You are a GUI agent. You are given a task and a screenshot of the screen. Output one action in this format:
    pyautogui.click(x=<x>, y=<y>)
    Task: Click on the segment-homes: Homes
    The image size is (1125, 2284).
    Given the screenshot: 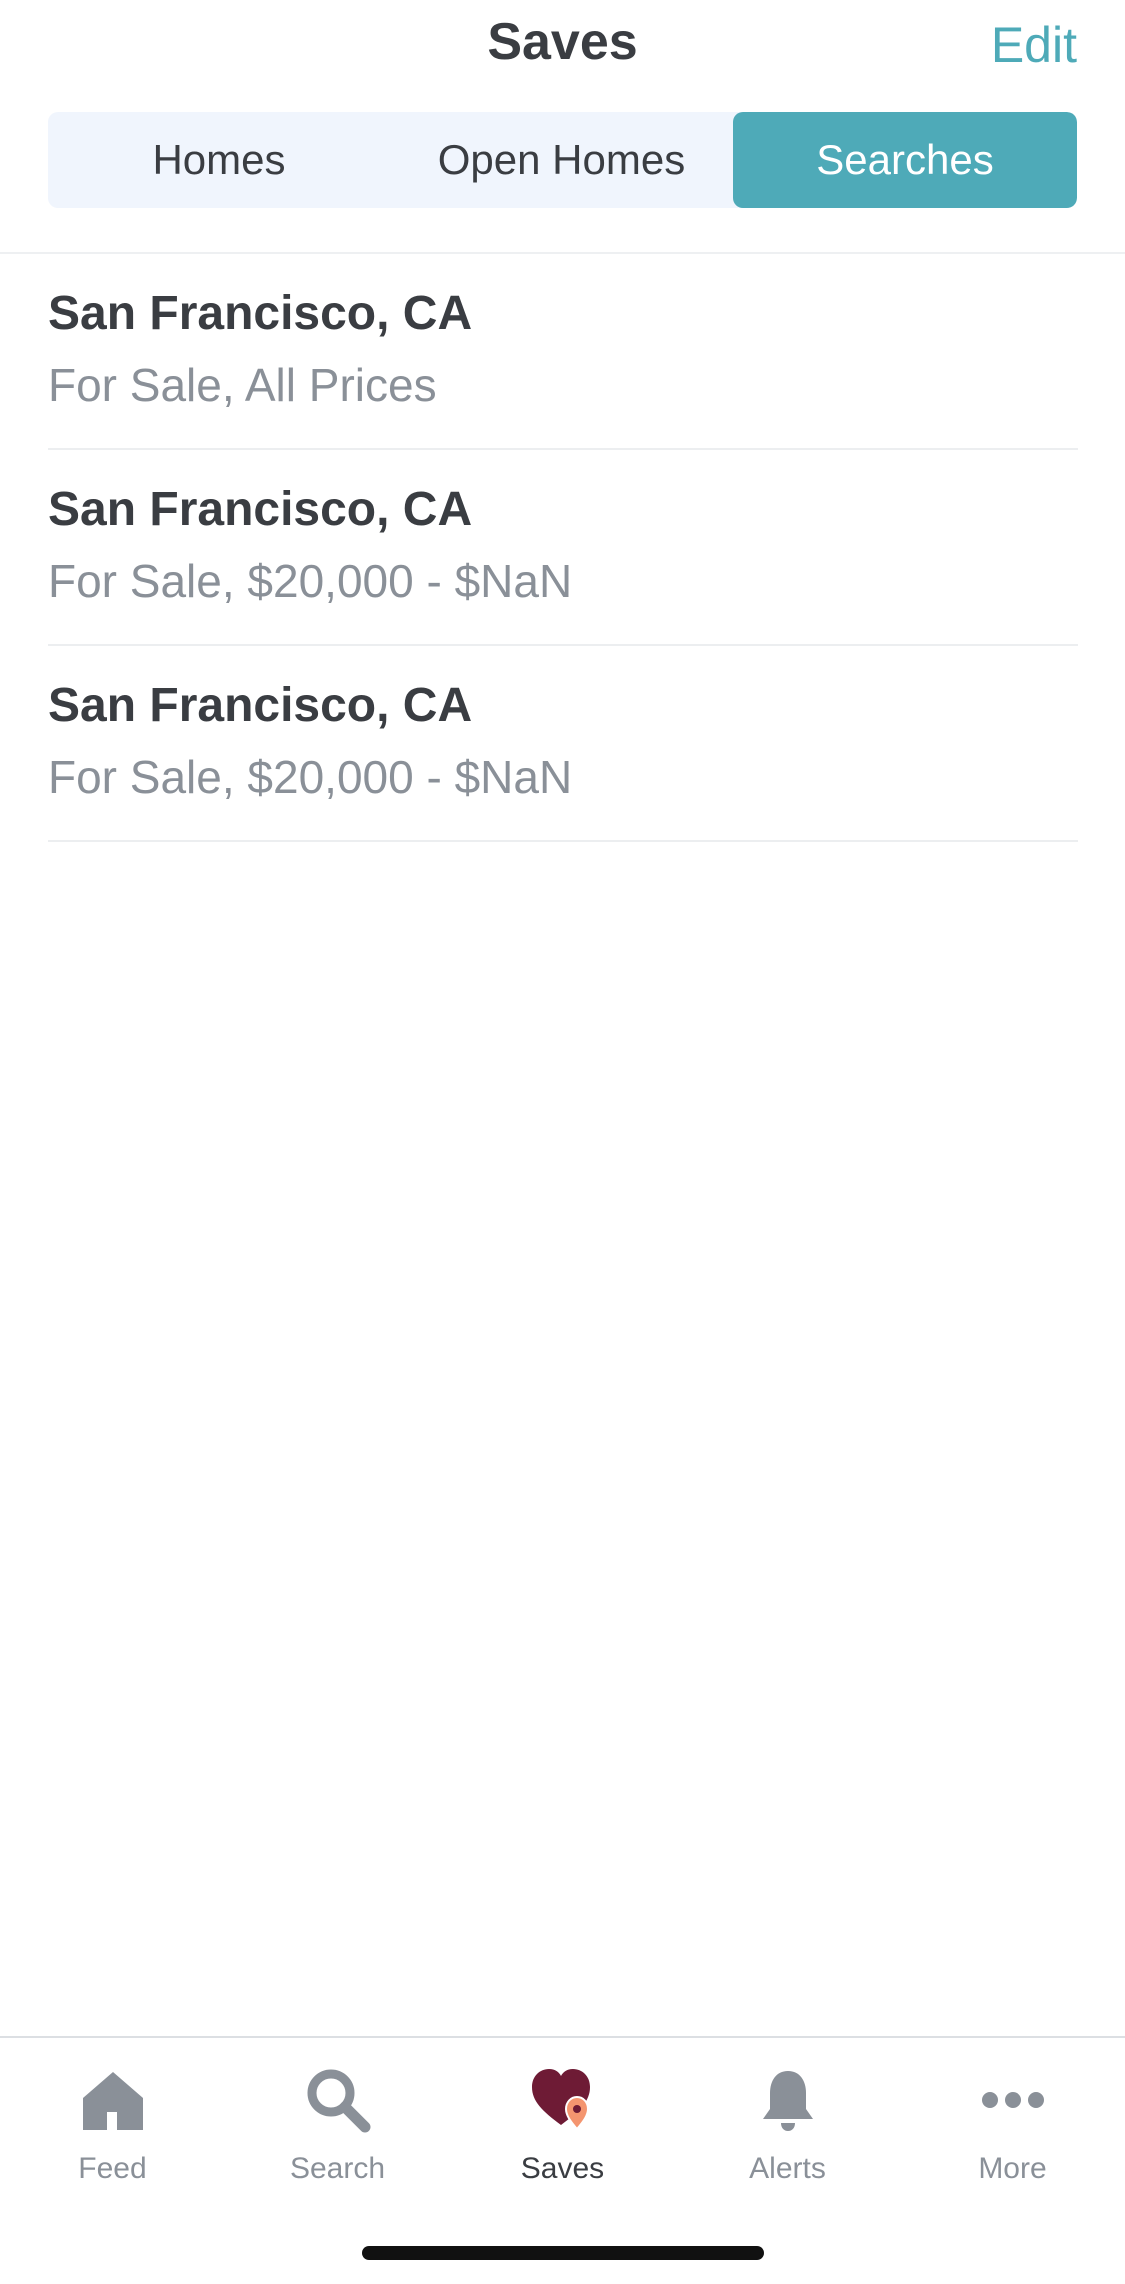 What is the action you would take?
    pyautogui.click(x=219, y=160)
    